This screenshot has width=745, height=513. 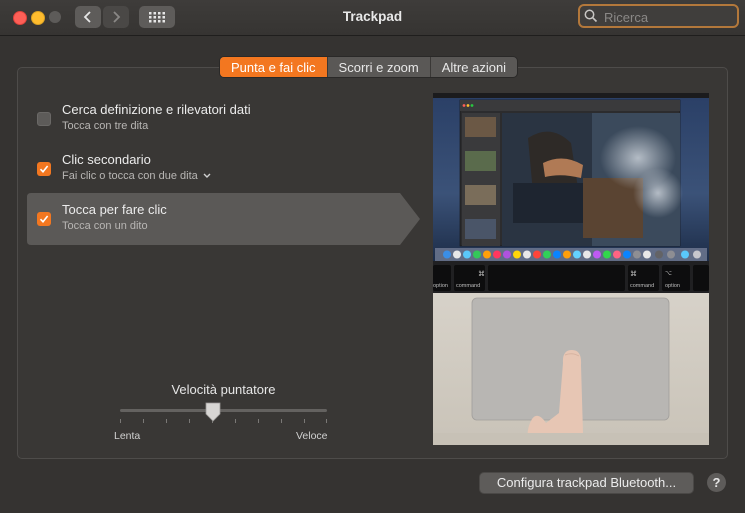 I want to click on key-option-right: option, so click(x=672, y=286).